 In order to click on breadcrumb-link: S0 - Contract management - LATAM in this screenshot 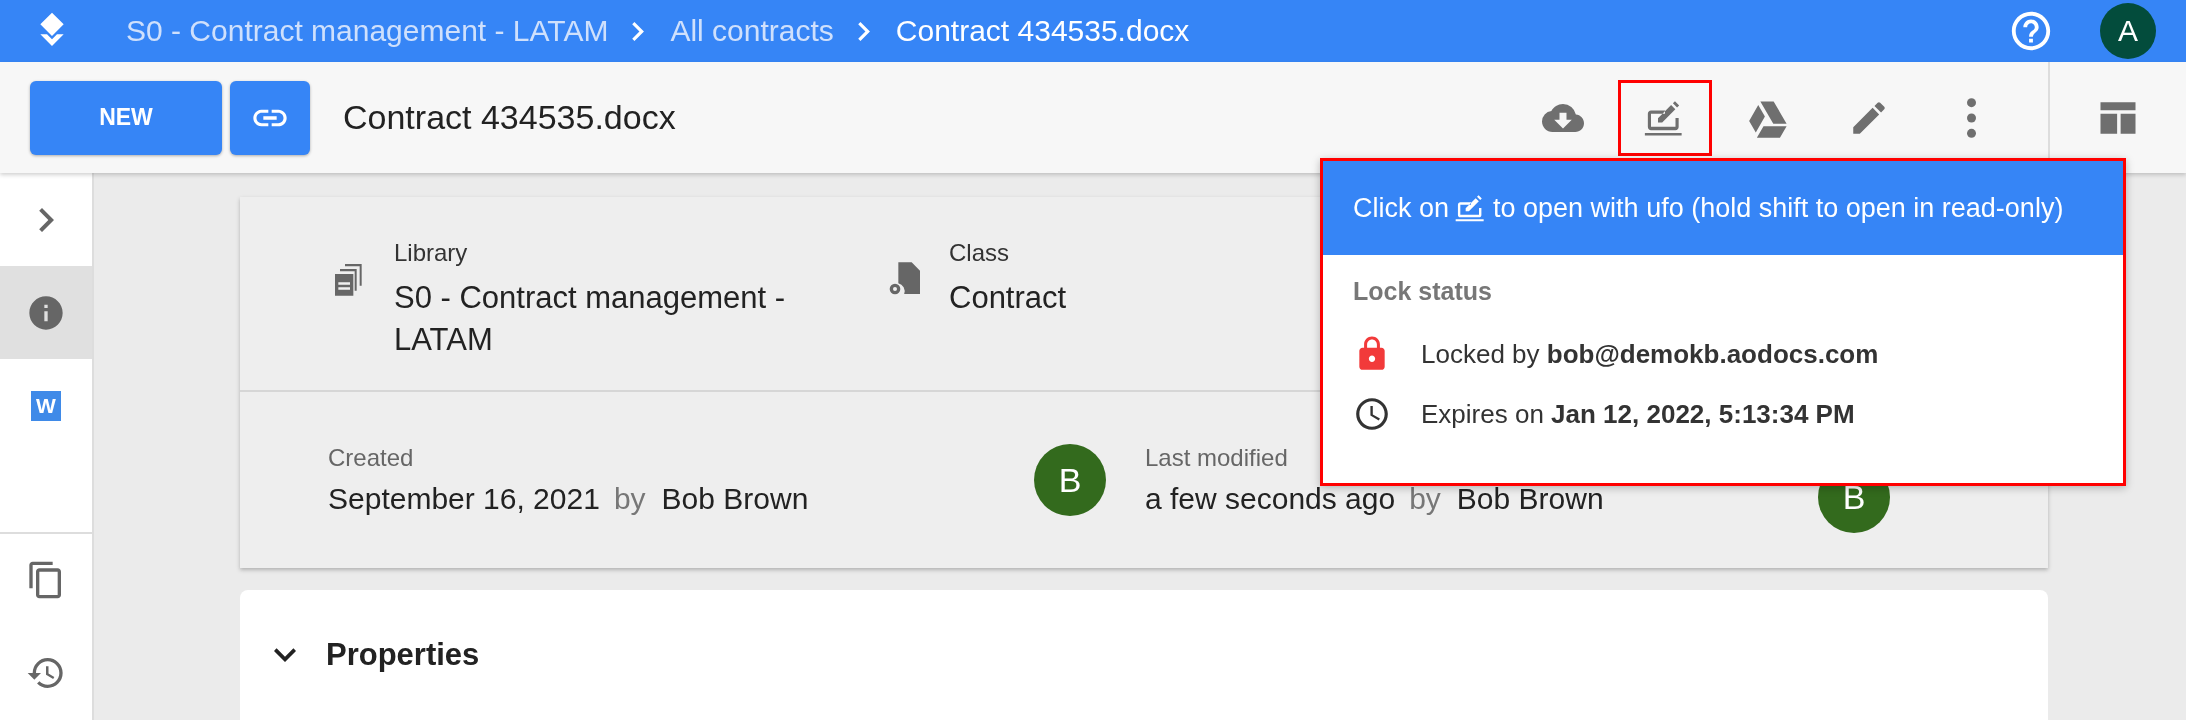, I will do `click(367, 31)`.